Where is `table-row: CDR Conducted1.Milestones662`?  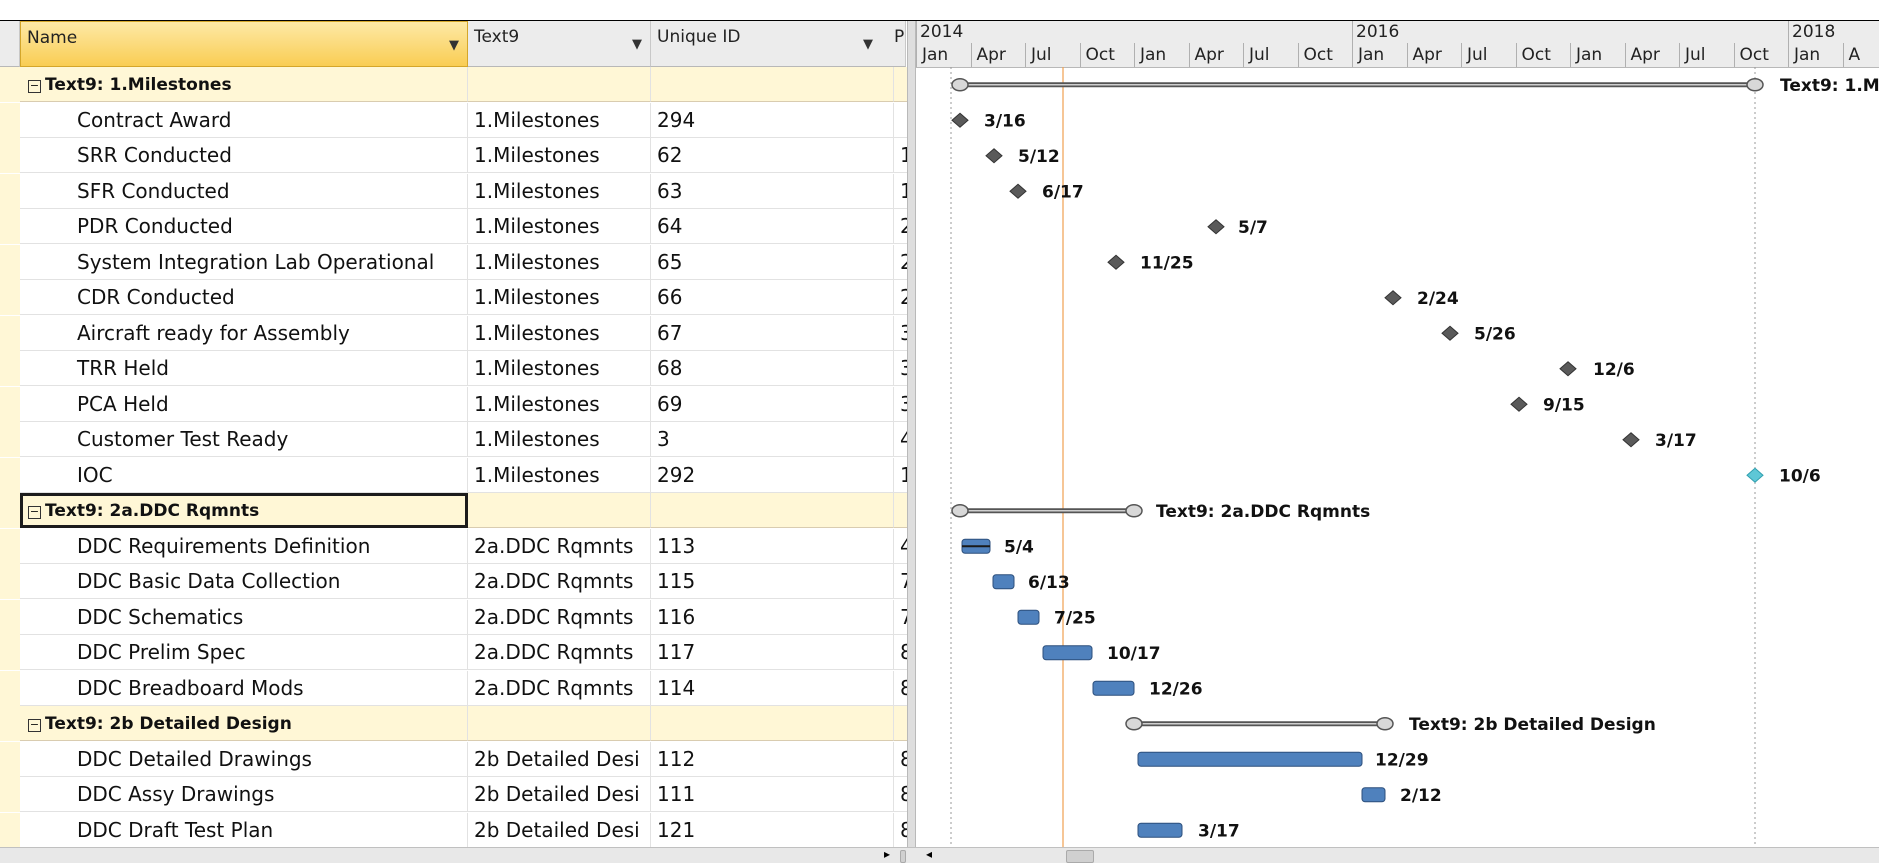
table-row: CDR Conducted1.Milestones662 is located at coordinates (453, 297).